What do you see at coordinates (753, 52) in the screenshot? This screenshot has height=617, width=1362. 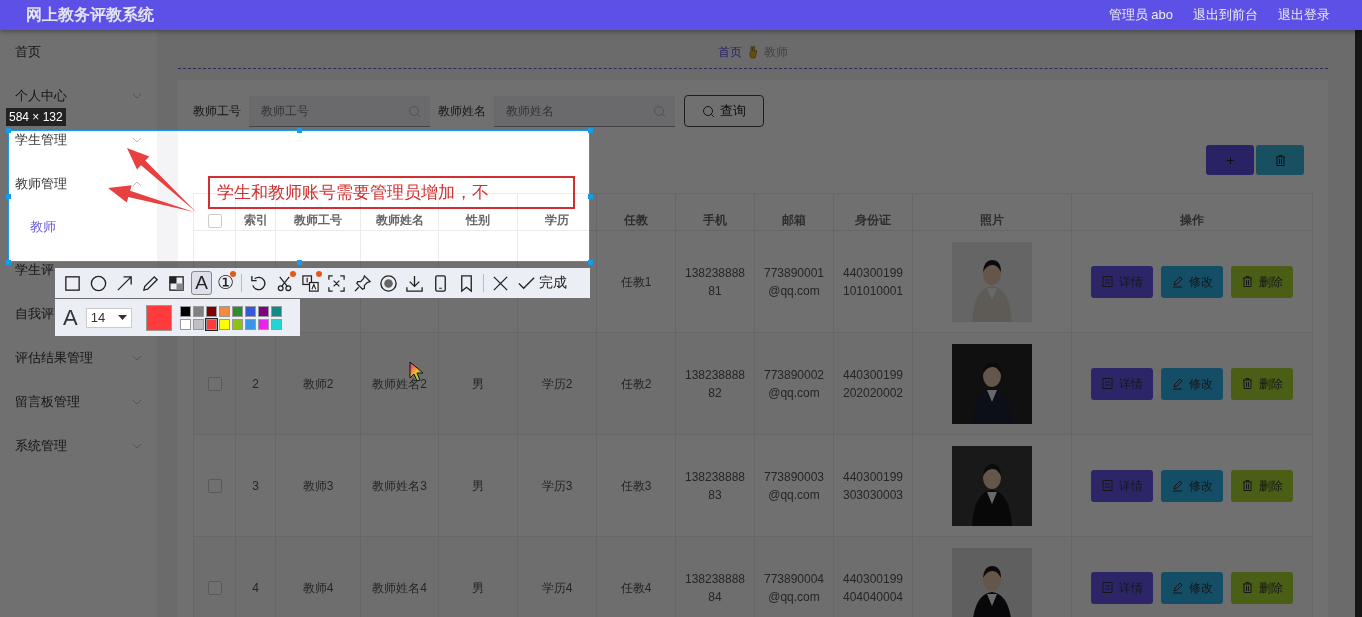 I see `hand-icon` at bounding box center [753, 52].